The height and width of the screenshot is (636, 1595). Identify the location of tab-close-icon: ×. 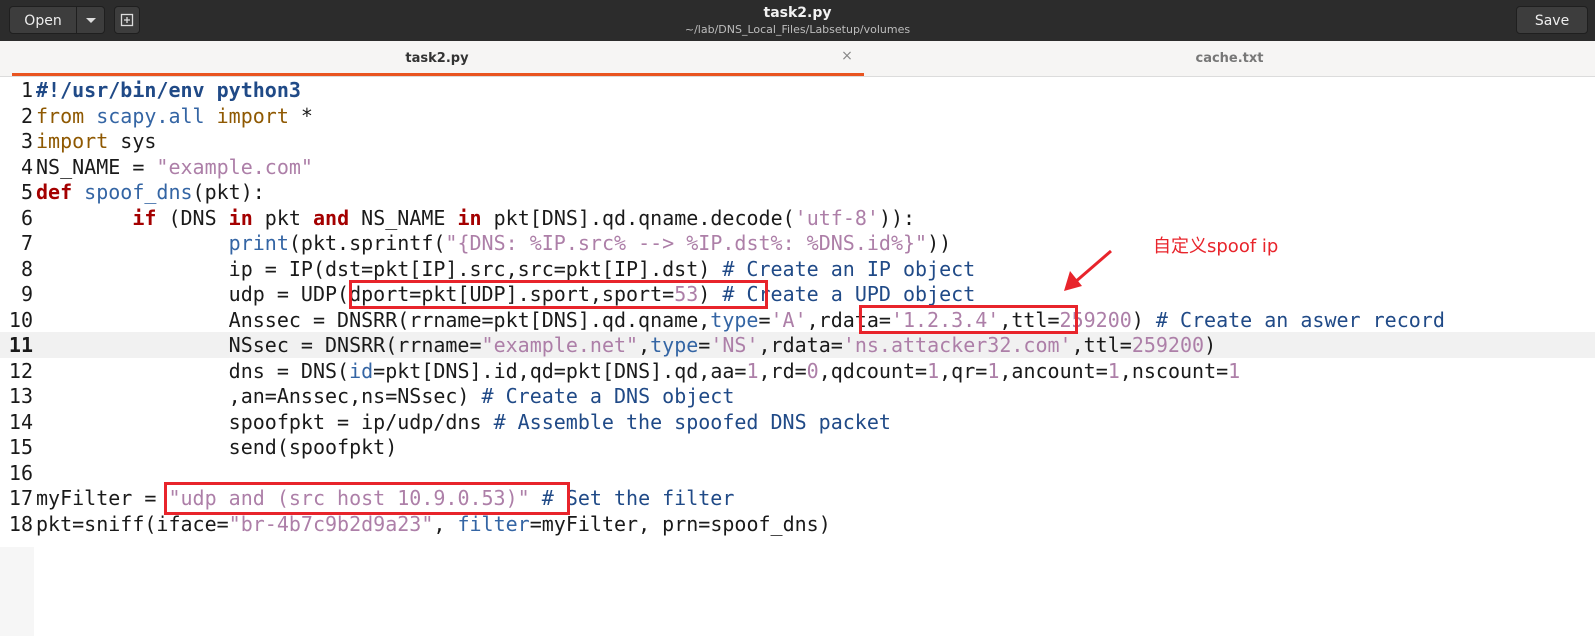
(847, 56).